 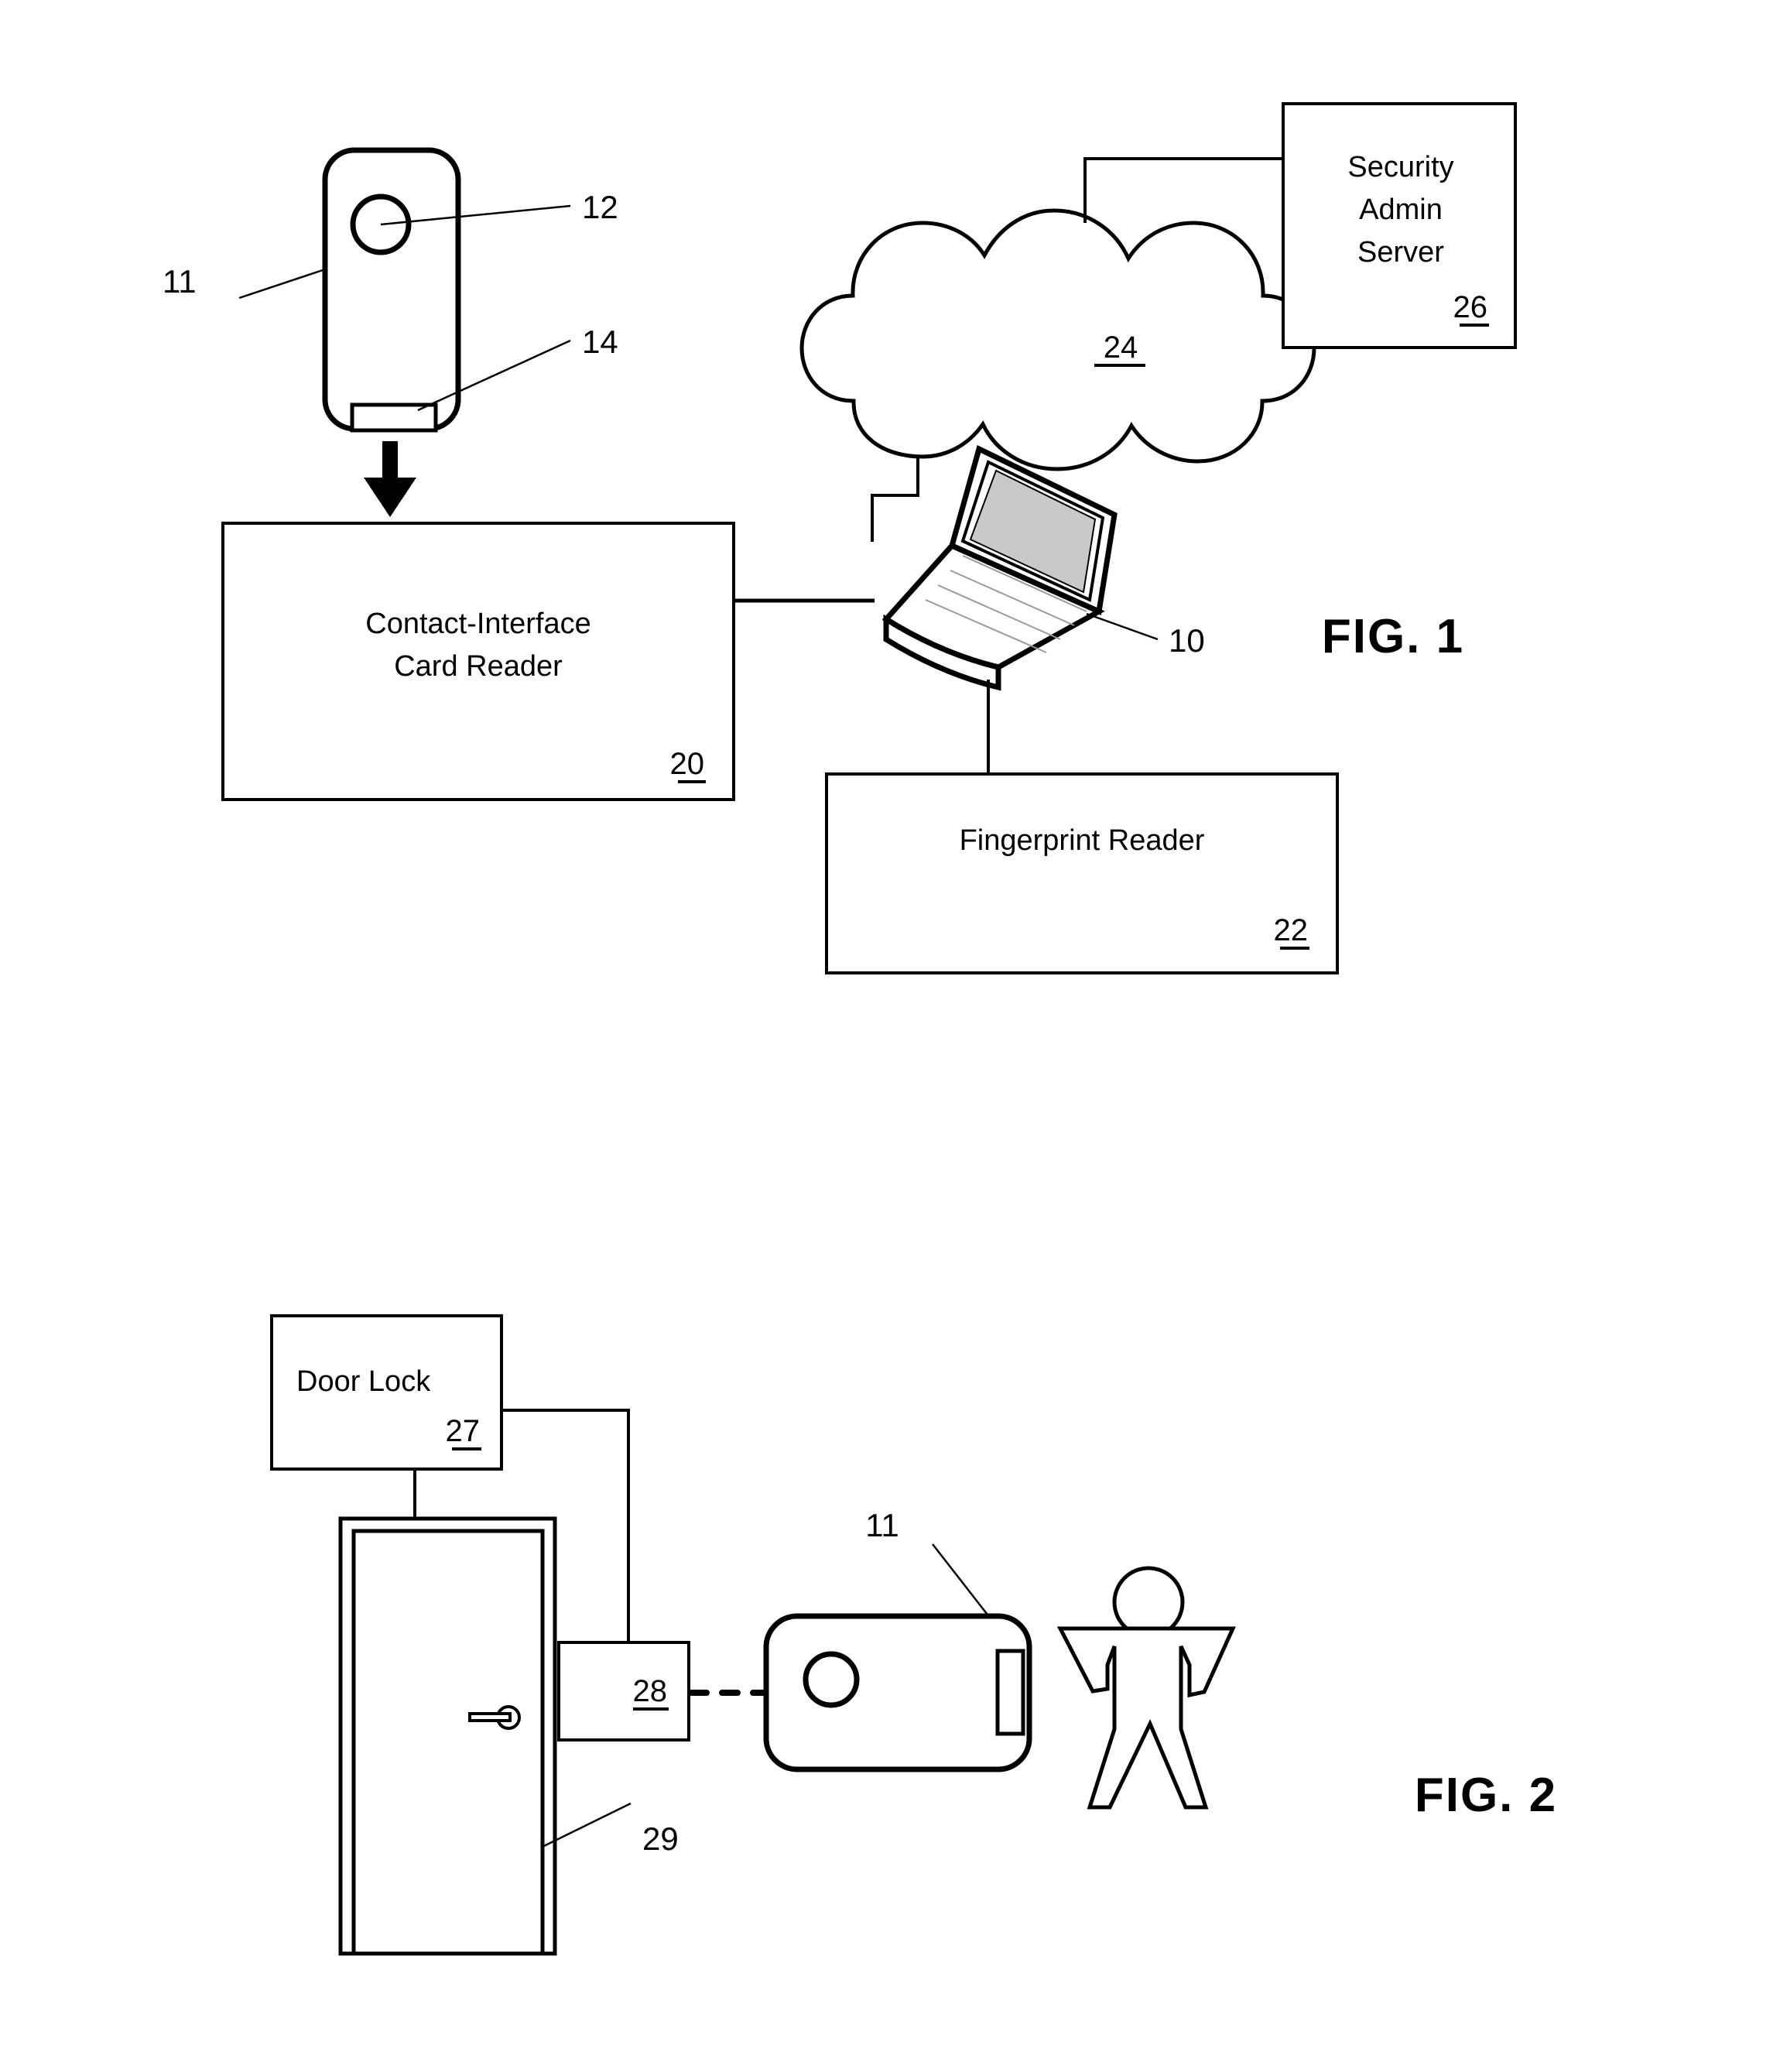 I want to click on laptop-computer-icon: 10, so click(x=1043, y=568).